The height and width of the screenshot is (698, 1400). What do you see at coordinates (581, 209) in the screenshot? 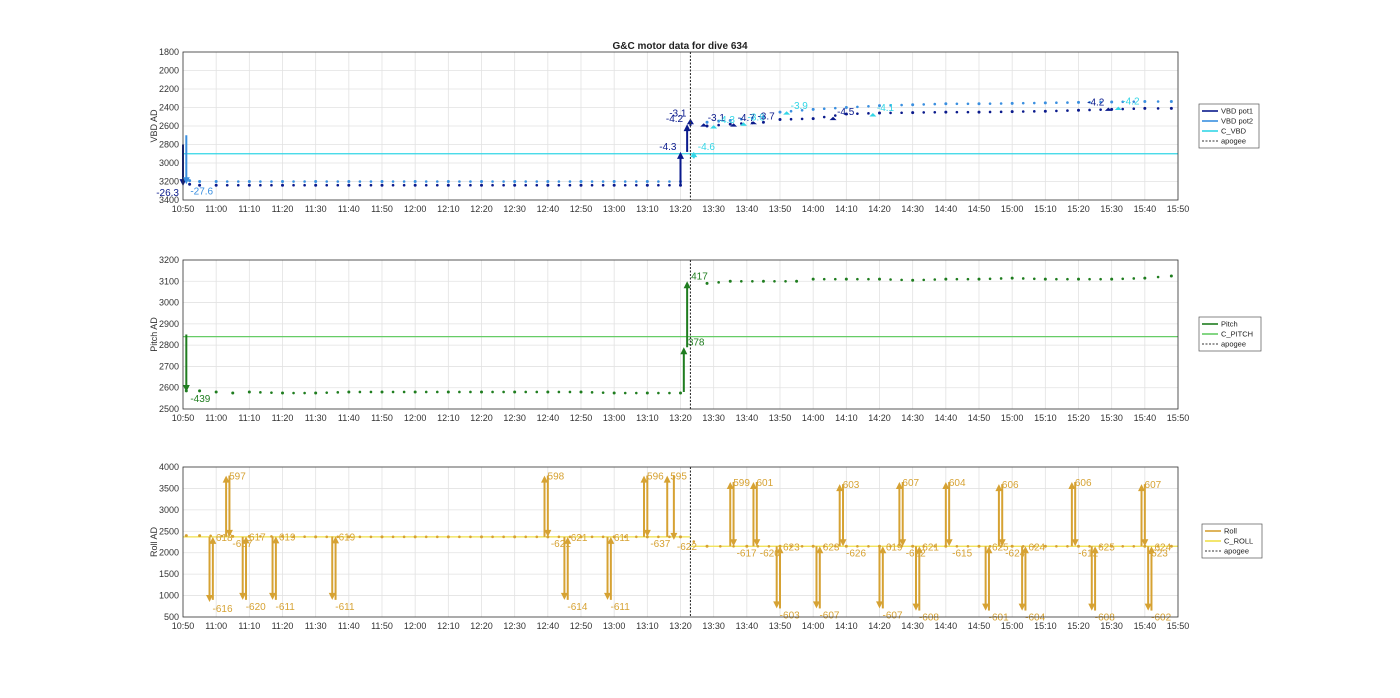
I see `x-tick-label: 12:50` at bounding box center [581, 209].